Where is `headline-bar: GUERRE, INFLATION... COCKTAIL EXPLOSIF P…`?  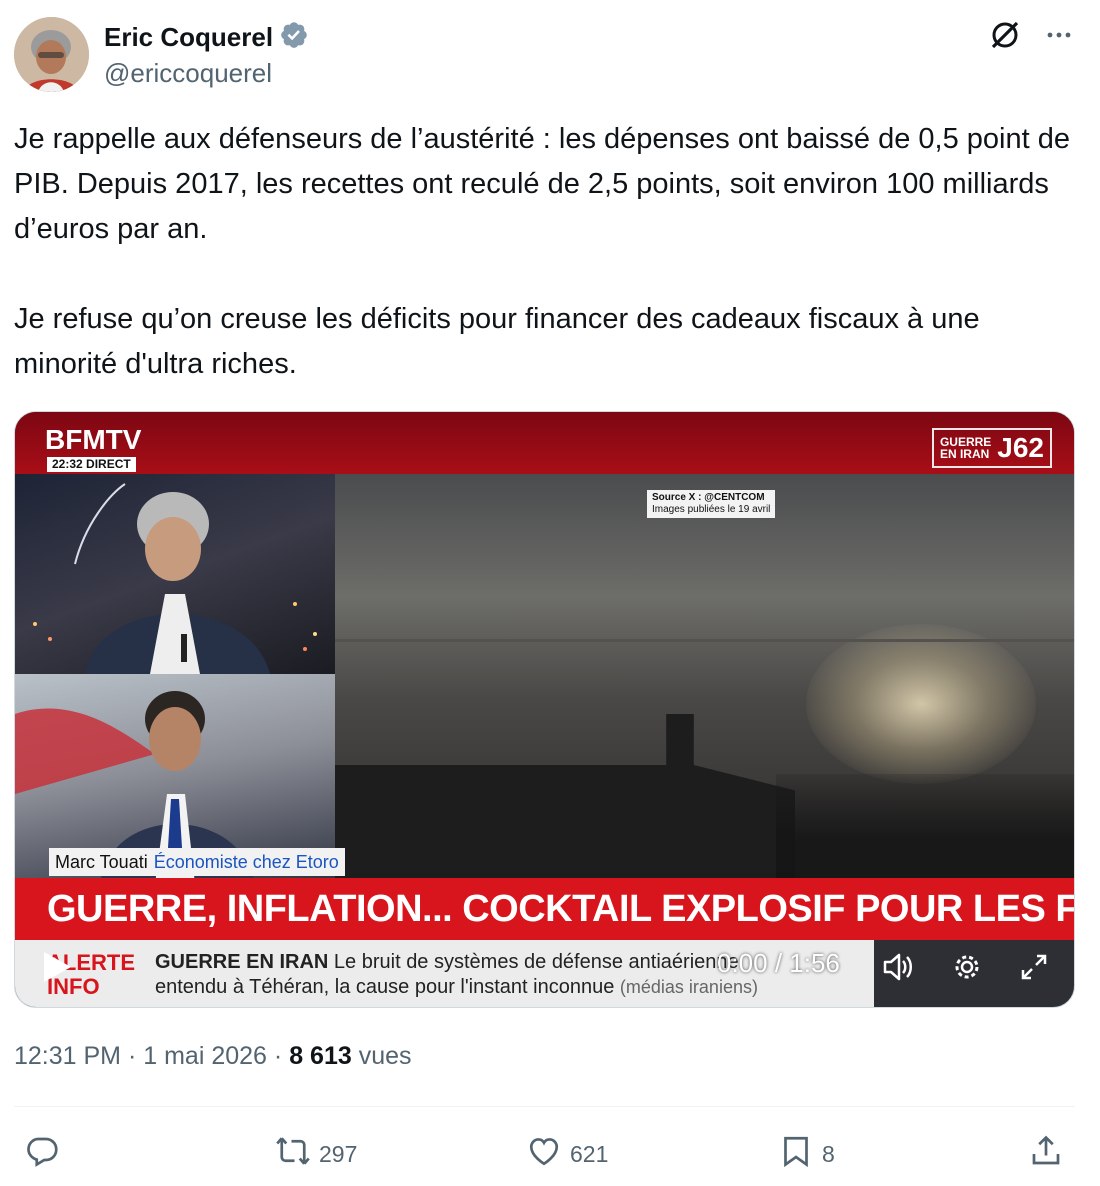
headline-bar: GUERRE, INFLATION... COCKTAIL EXPLOSIF P… is located at coordinates (544, 909).